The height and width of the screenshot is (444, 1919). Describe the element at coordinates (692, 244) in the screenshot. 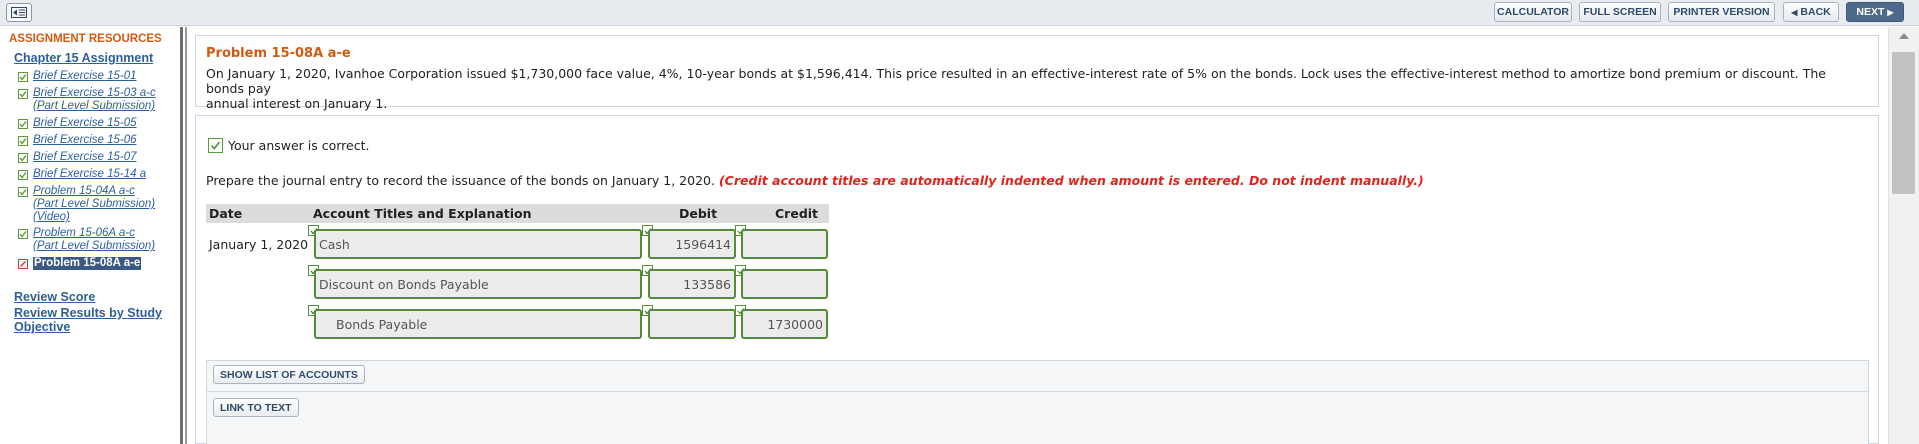

I see `debit-field: 1596414` at that location.